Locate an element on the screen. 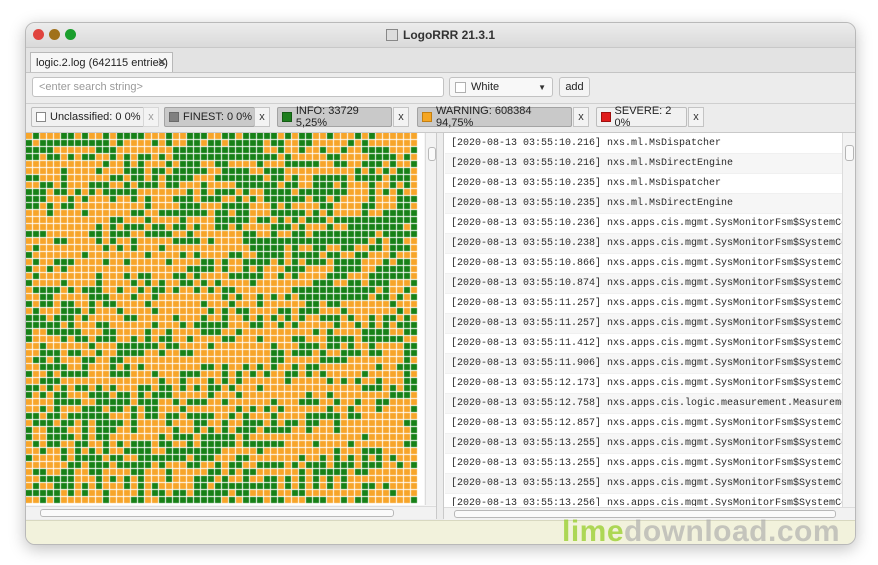  remove-filter-unclassified-button: x is located at coordinates (151, 117).